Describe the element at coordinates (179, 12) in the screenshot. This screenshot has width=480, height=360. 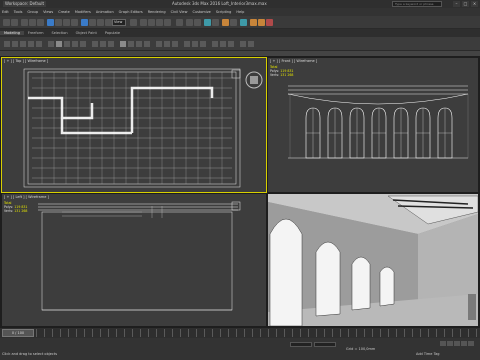
I see `menu-item: Civil View` at that location.